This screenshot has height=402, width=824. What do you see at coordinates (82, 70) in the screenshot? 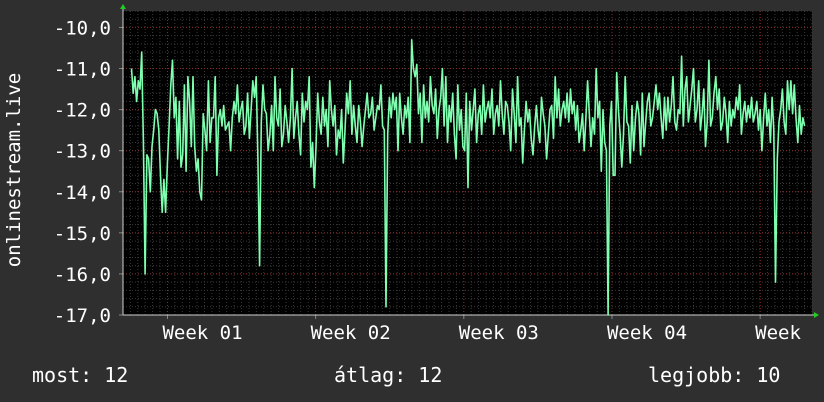
I see `y-tick-label: -11,0` at bounding box center [82, 70].